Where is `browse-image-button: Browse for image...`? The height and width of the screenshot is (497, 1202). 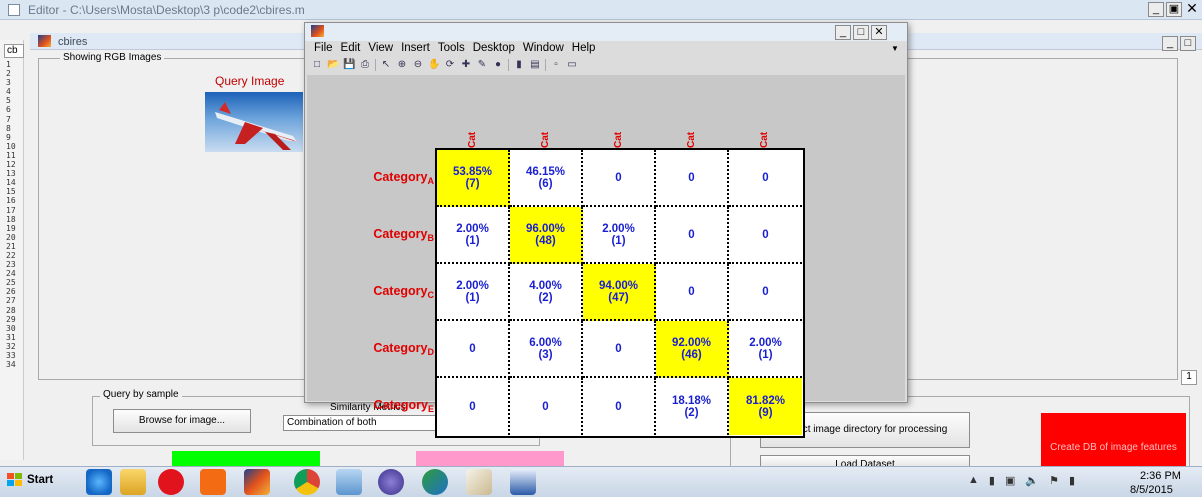 browse-image-button: Browse for image... is located at coordinates (182, 421).